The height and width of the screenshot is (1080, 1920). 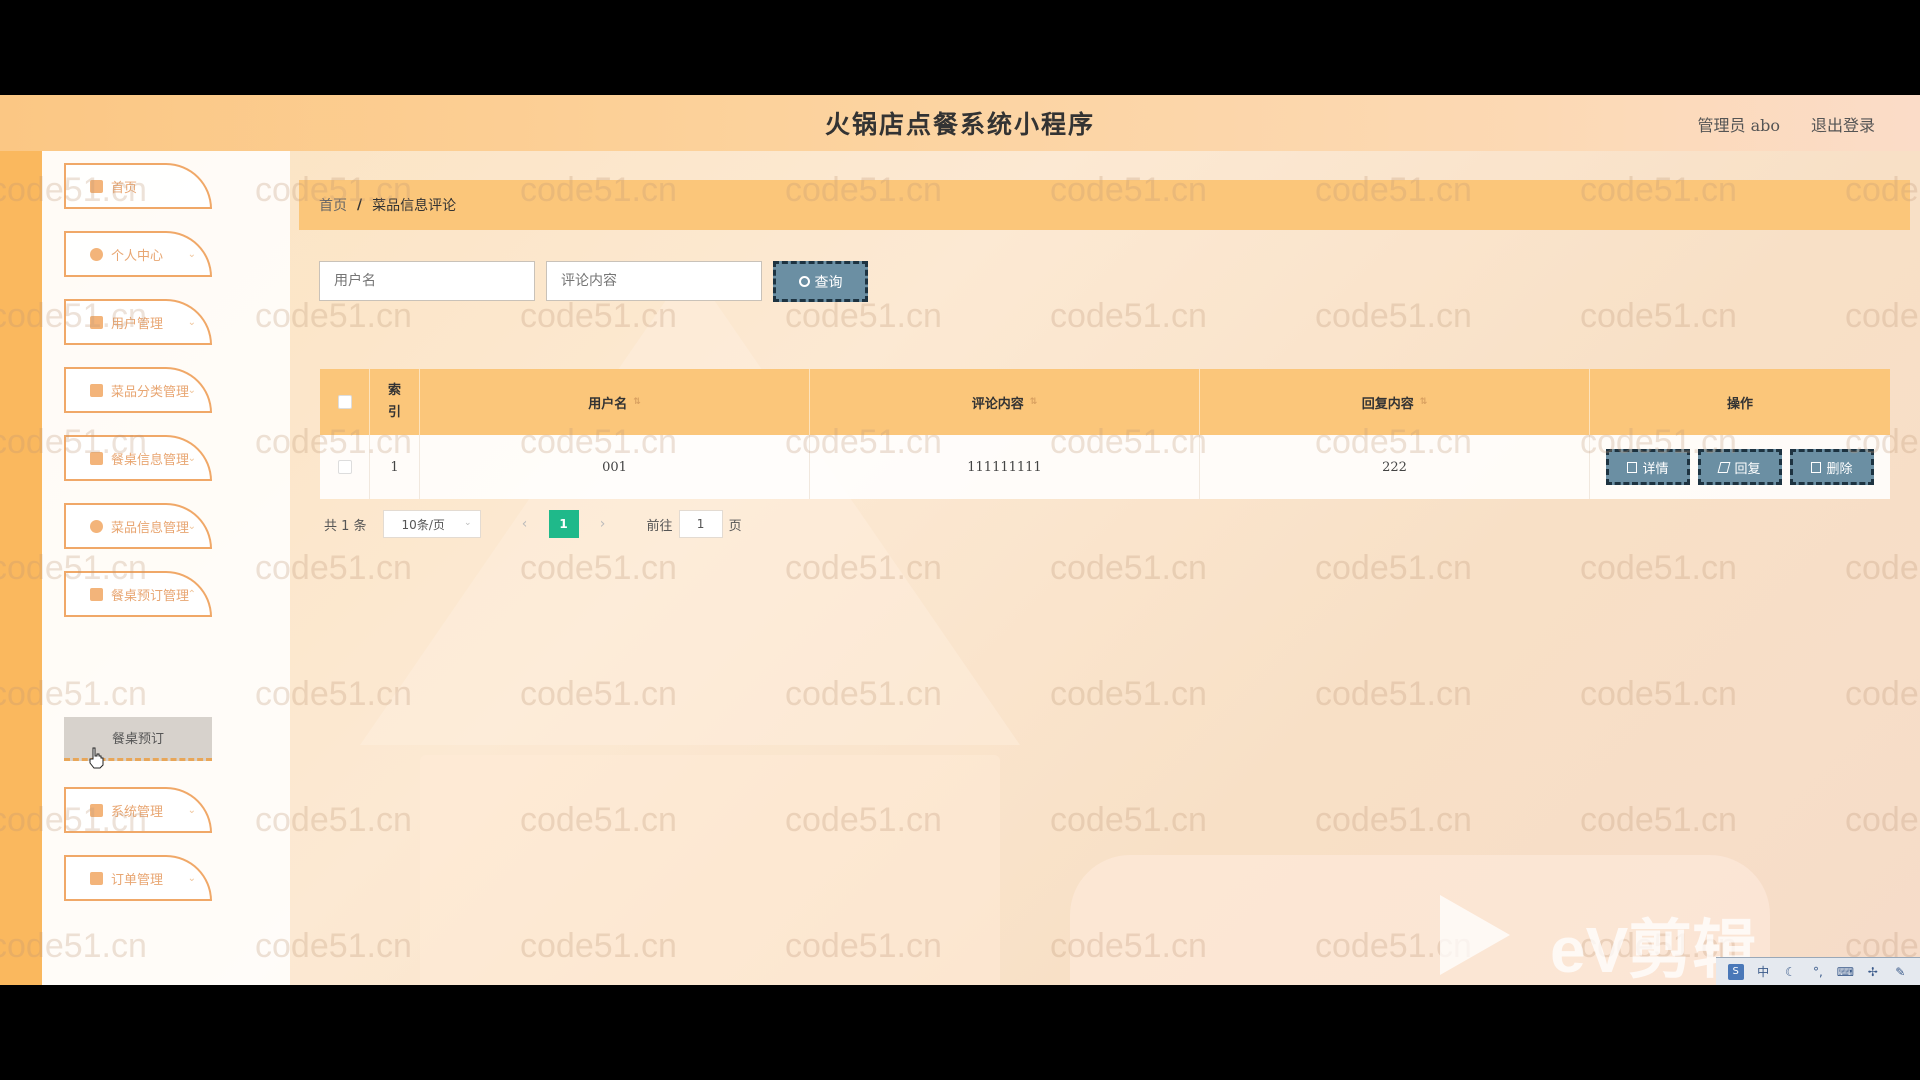 What do you see at coordinates (138, 526) in the screenshot?
I see `sidebar-item-dish-info: 菜品信息管理 ⌄` at bounding box center [138, 526].